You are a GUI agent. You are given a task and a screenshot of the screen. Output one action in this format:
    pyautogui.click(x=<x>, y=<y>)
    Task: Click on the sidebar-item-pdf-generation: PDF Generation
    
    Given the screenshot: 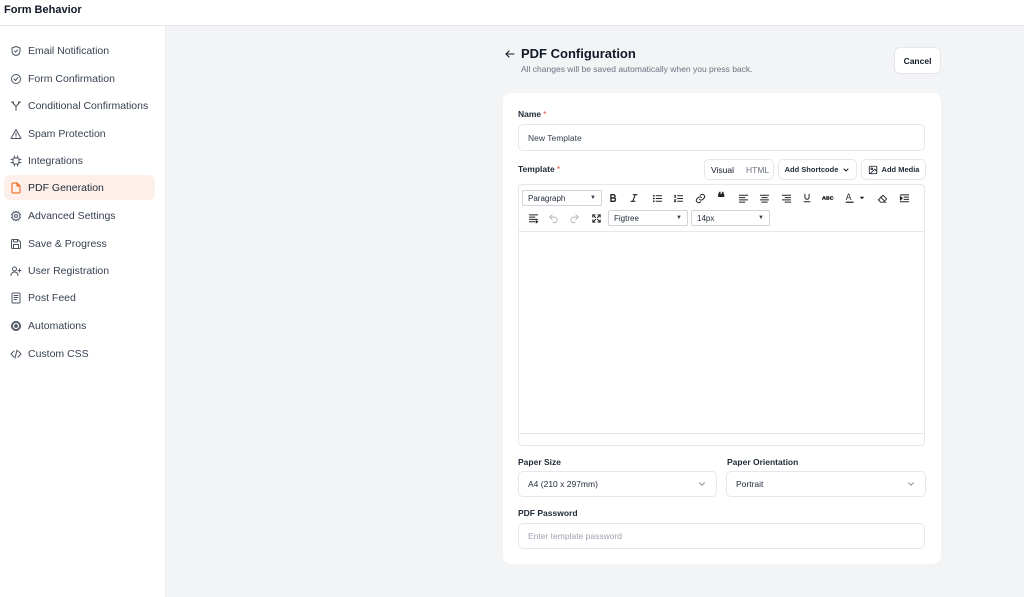 What is the action you would take?
    pyautogui.click(x=79, y=187)
    